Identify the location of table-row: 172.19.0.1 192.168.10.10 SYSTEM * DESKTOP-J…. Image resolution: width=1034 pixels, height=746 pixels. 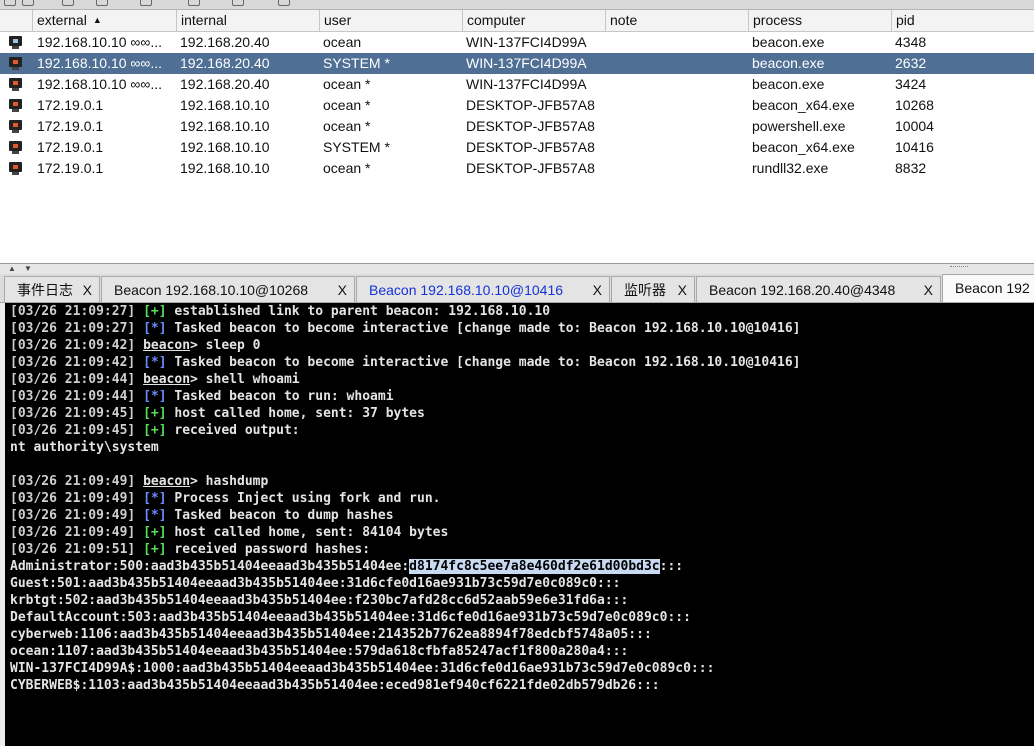
(517, 147).